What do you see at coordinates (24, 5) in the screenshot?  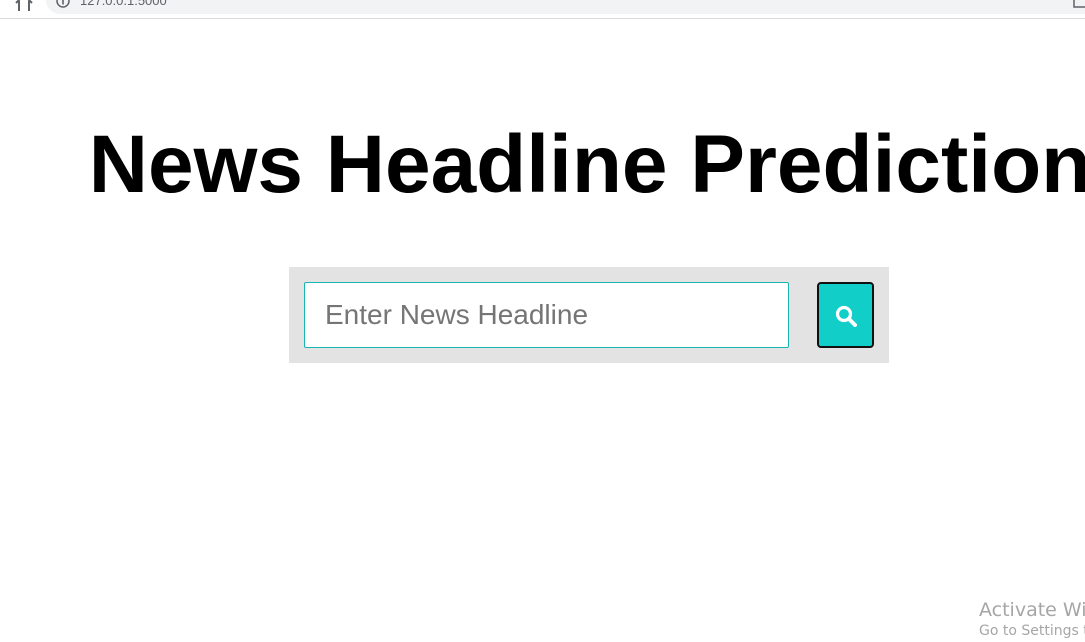 I see `home-icon` at bounding box center [24, 5].